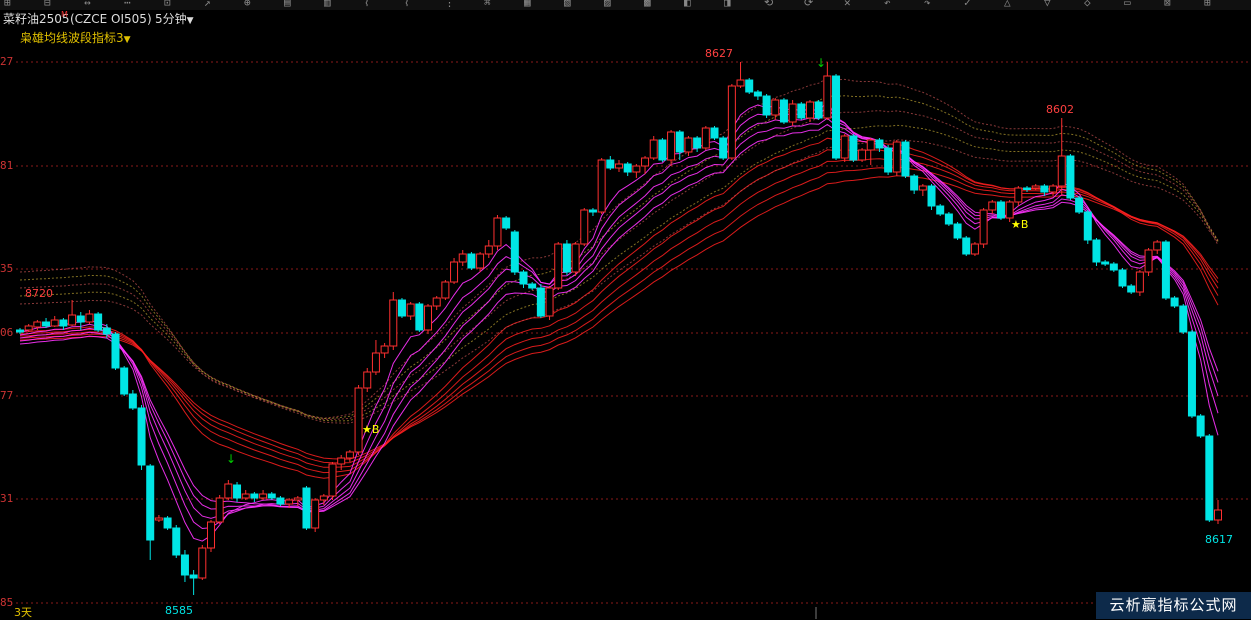 Image resolution: width=1251 pixels, height=620 pixels. Describe the element at coordinates (179, 610) in the screenshot. I see `low-price-label: 8585` at that location.